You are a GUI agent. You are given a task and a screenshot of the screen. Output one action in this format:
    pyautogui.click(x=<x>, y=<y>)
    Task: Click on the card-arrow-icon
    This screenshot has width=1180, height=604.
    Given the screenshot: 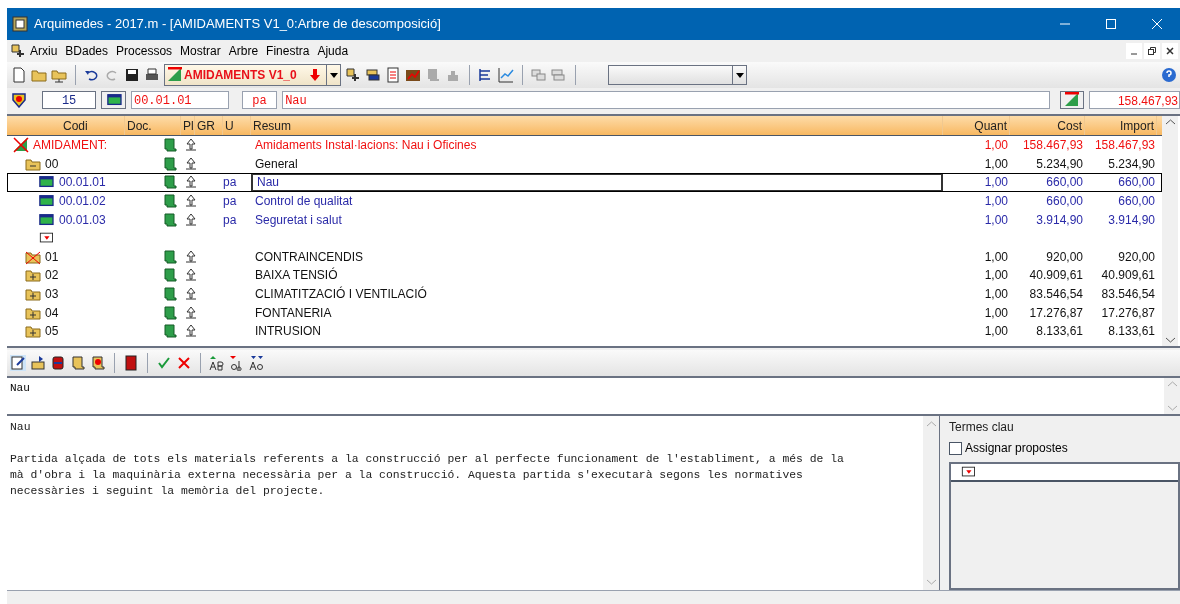 What is the action you would take?
    pyautogui.click(x=38, y=363)
    